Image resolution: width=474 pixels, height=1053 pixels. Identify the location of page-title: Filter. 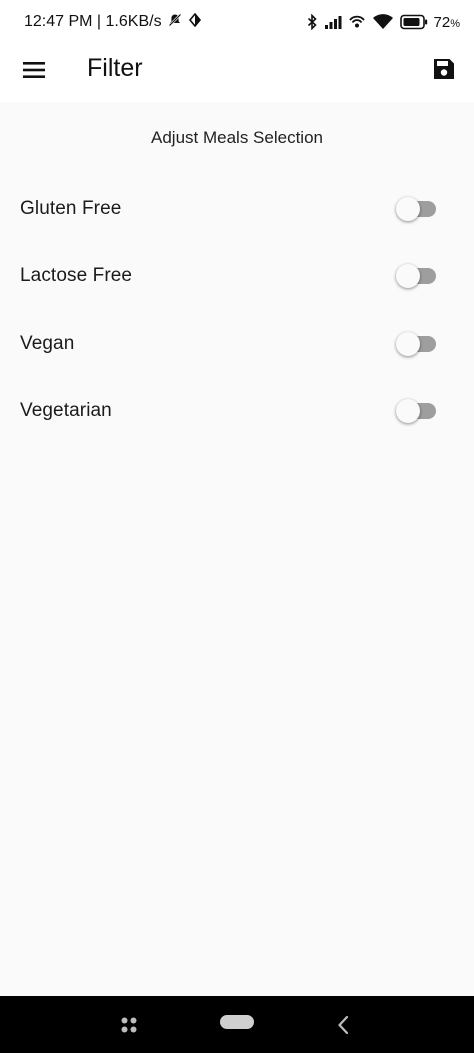
(115, 68).